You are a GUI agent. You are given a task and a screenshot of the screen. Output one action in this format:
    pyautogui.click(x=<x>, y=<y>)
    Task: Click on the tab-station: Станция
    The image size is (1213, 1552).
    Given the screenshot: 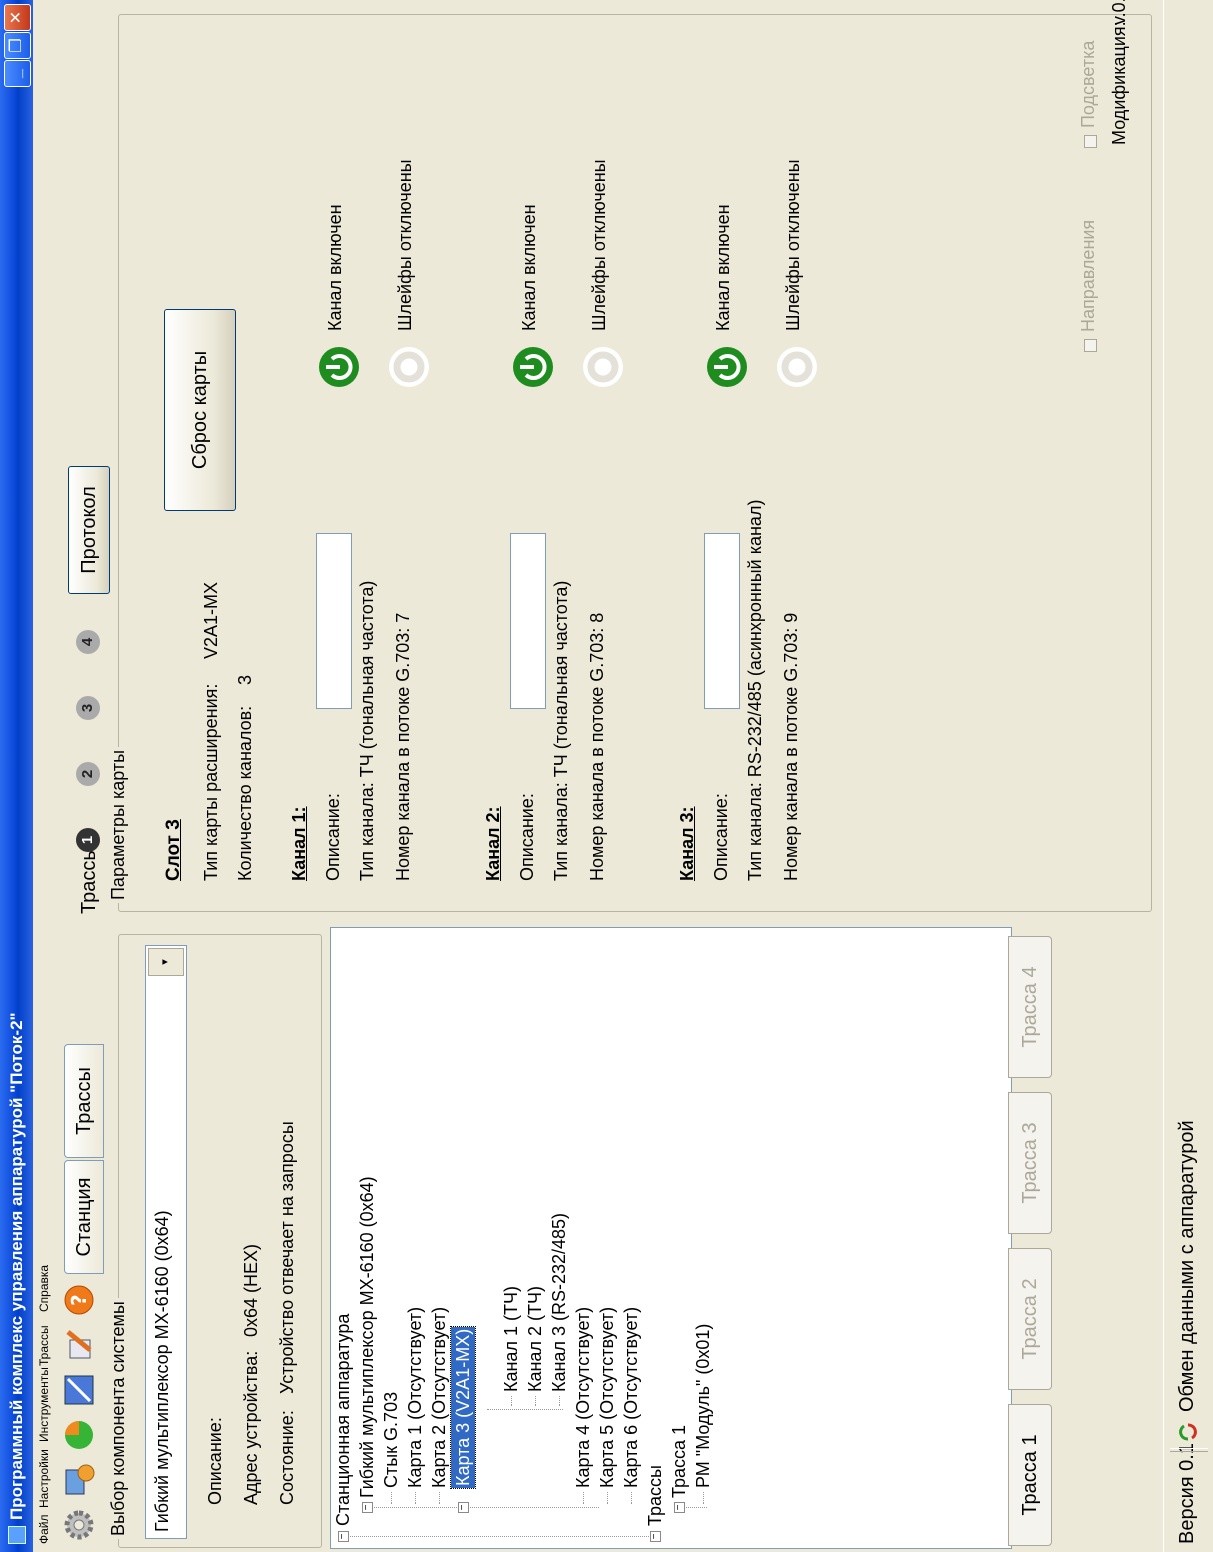 What is the action you would take?
    pyautogui.click(x=84, y=1217)
    